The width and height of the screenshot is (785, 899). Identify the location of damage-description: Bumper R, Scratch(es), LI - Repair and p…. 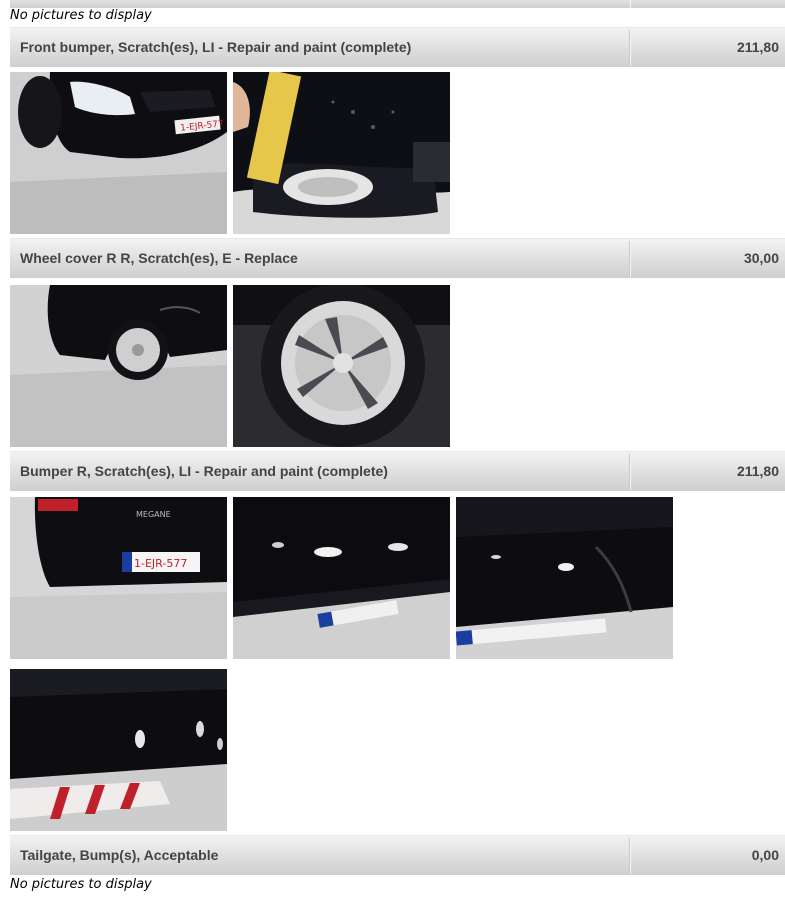
(204, 471).